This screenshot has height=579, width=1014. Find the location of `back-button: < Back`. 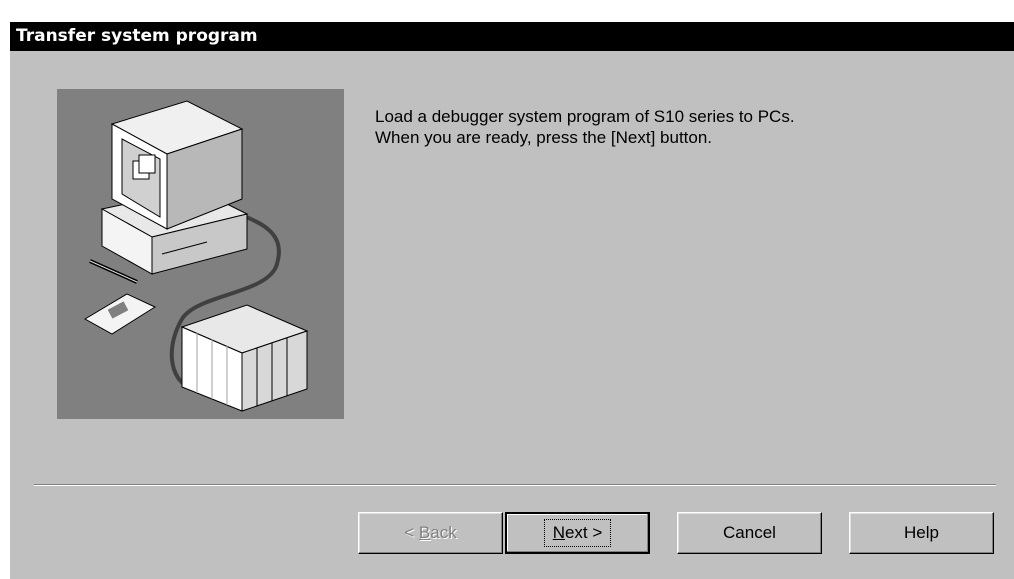

back-button: < Back is located at coordinates (430, 533).